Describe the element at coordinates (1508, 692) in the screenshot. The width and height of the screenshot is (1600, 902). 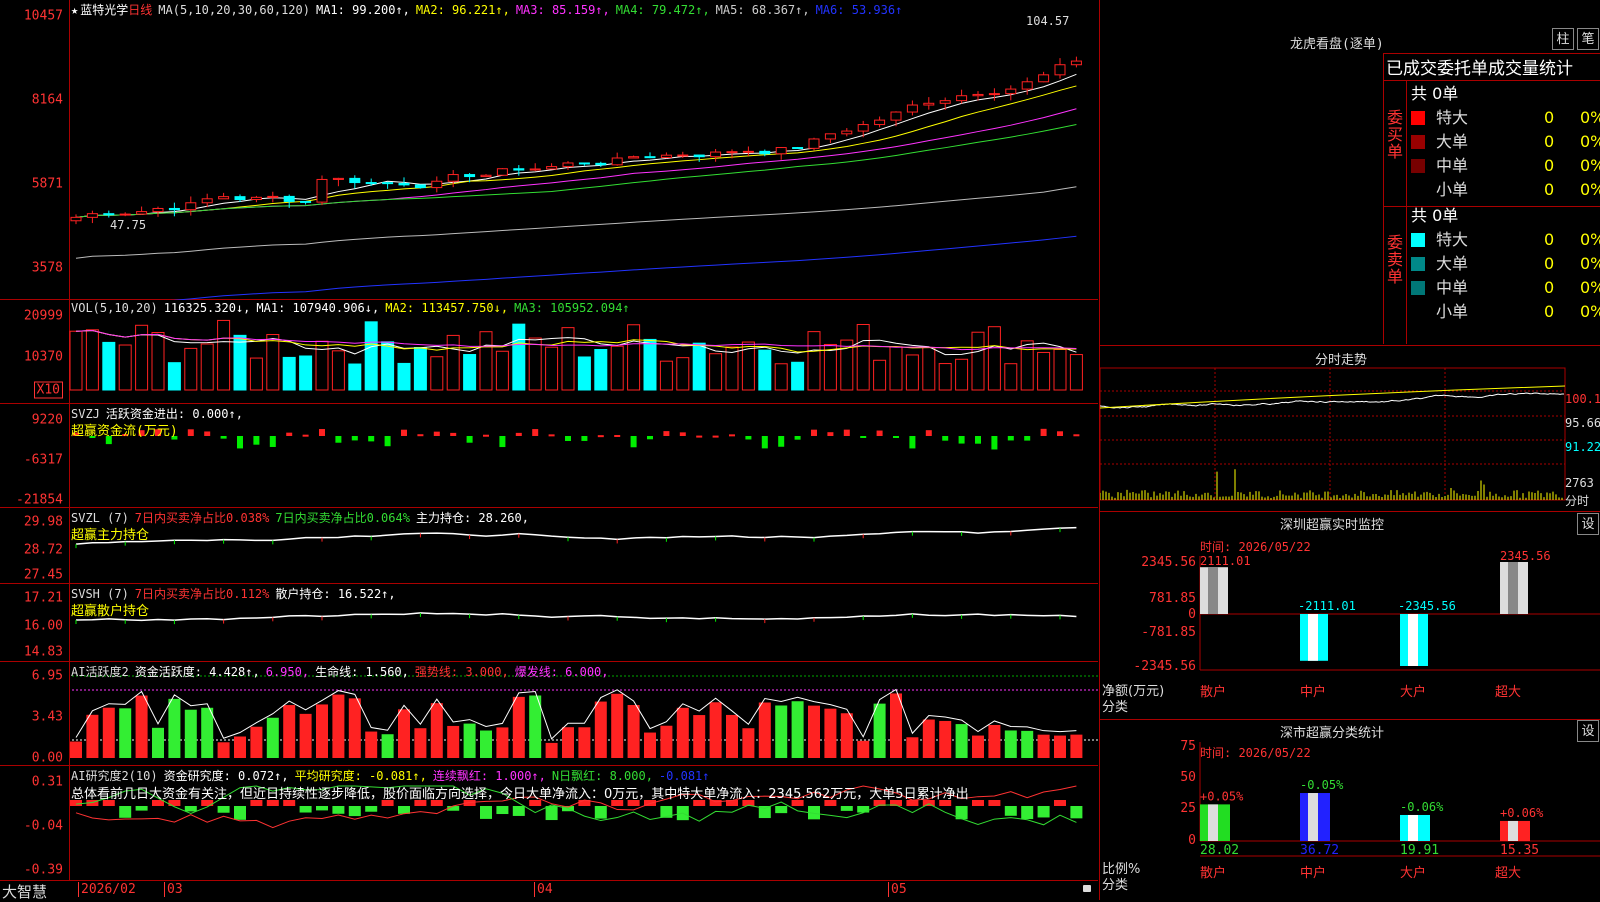
I see `sz-category-label: 超大` at that location.